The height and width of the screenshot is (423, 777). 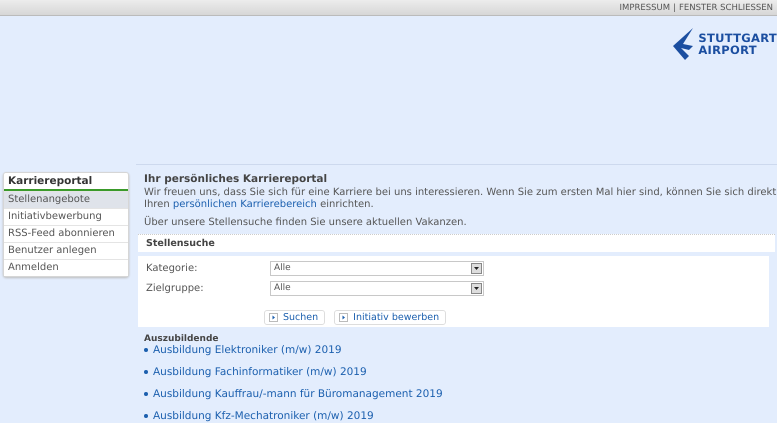 I want to click on intro-note: Über unsere Stellensuche finden Sie unsere aktuellen Vakanzen., so click(x=306, y=222).